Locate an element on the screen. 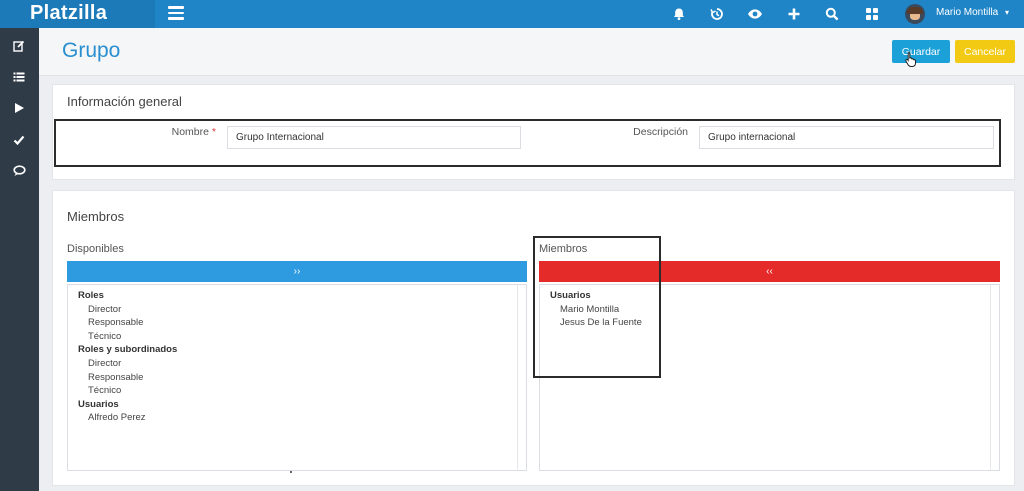 This screenshot has width=1024, height=491. play-icon is located at coordinates (19, 108).